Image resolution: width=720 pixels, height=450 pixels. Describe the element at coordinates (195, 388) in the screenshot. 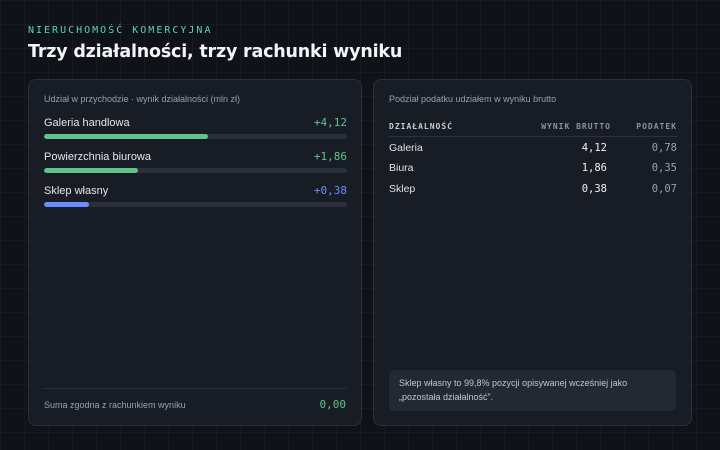

I see `sum-divider` at that location.